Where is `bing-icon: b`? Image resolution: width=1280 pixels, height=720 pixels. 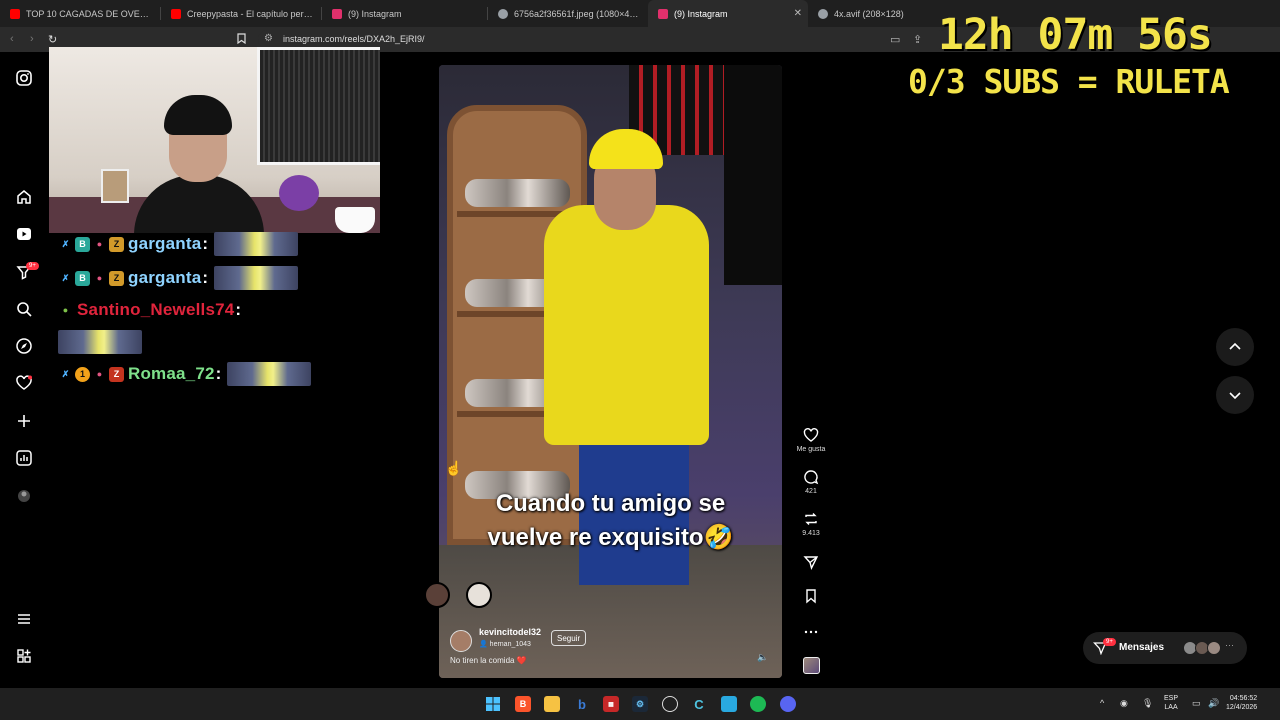
bing-icon: b is located at coordinates (582, 704).